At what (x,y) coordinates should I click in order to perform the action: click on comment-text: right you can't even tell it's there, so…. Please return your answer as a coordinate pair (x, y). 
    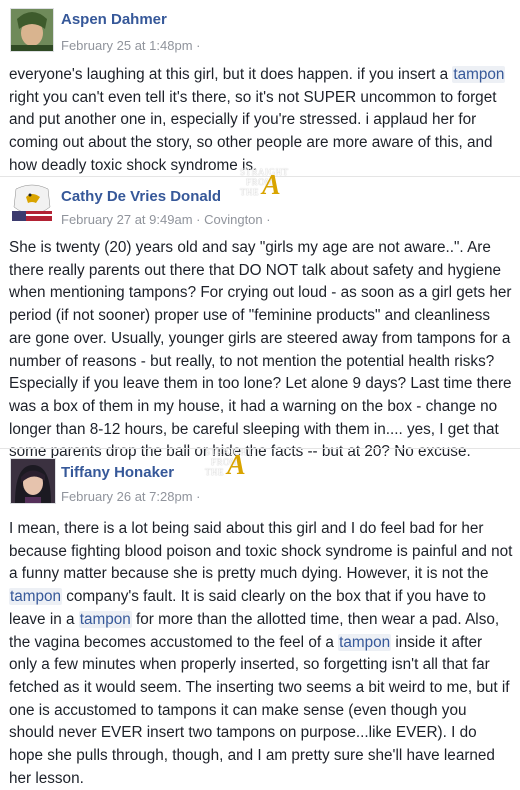
    Looking at the image, I should click on (253, 131).